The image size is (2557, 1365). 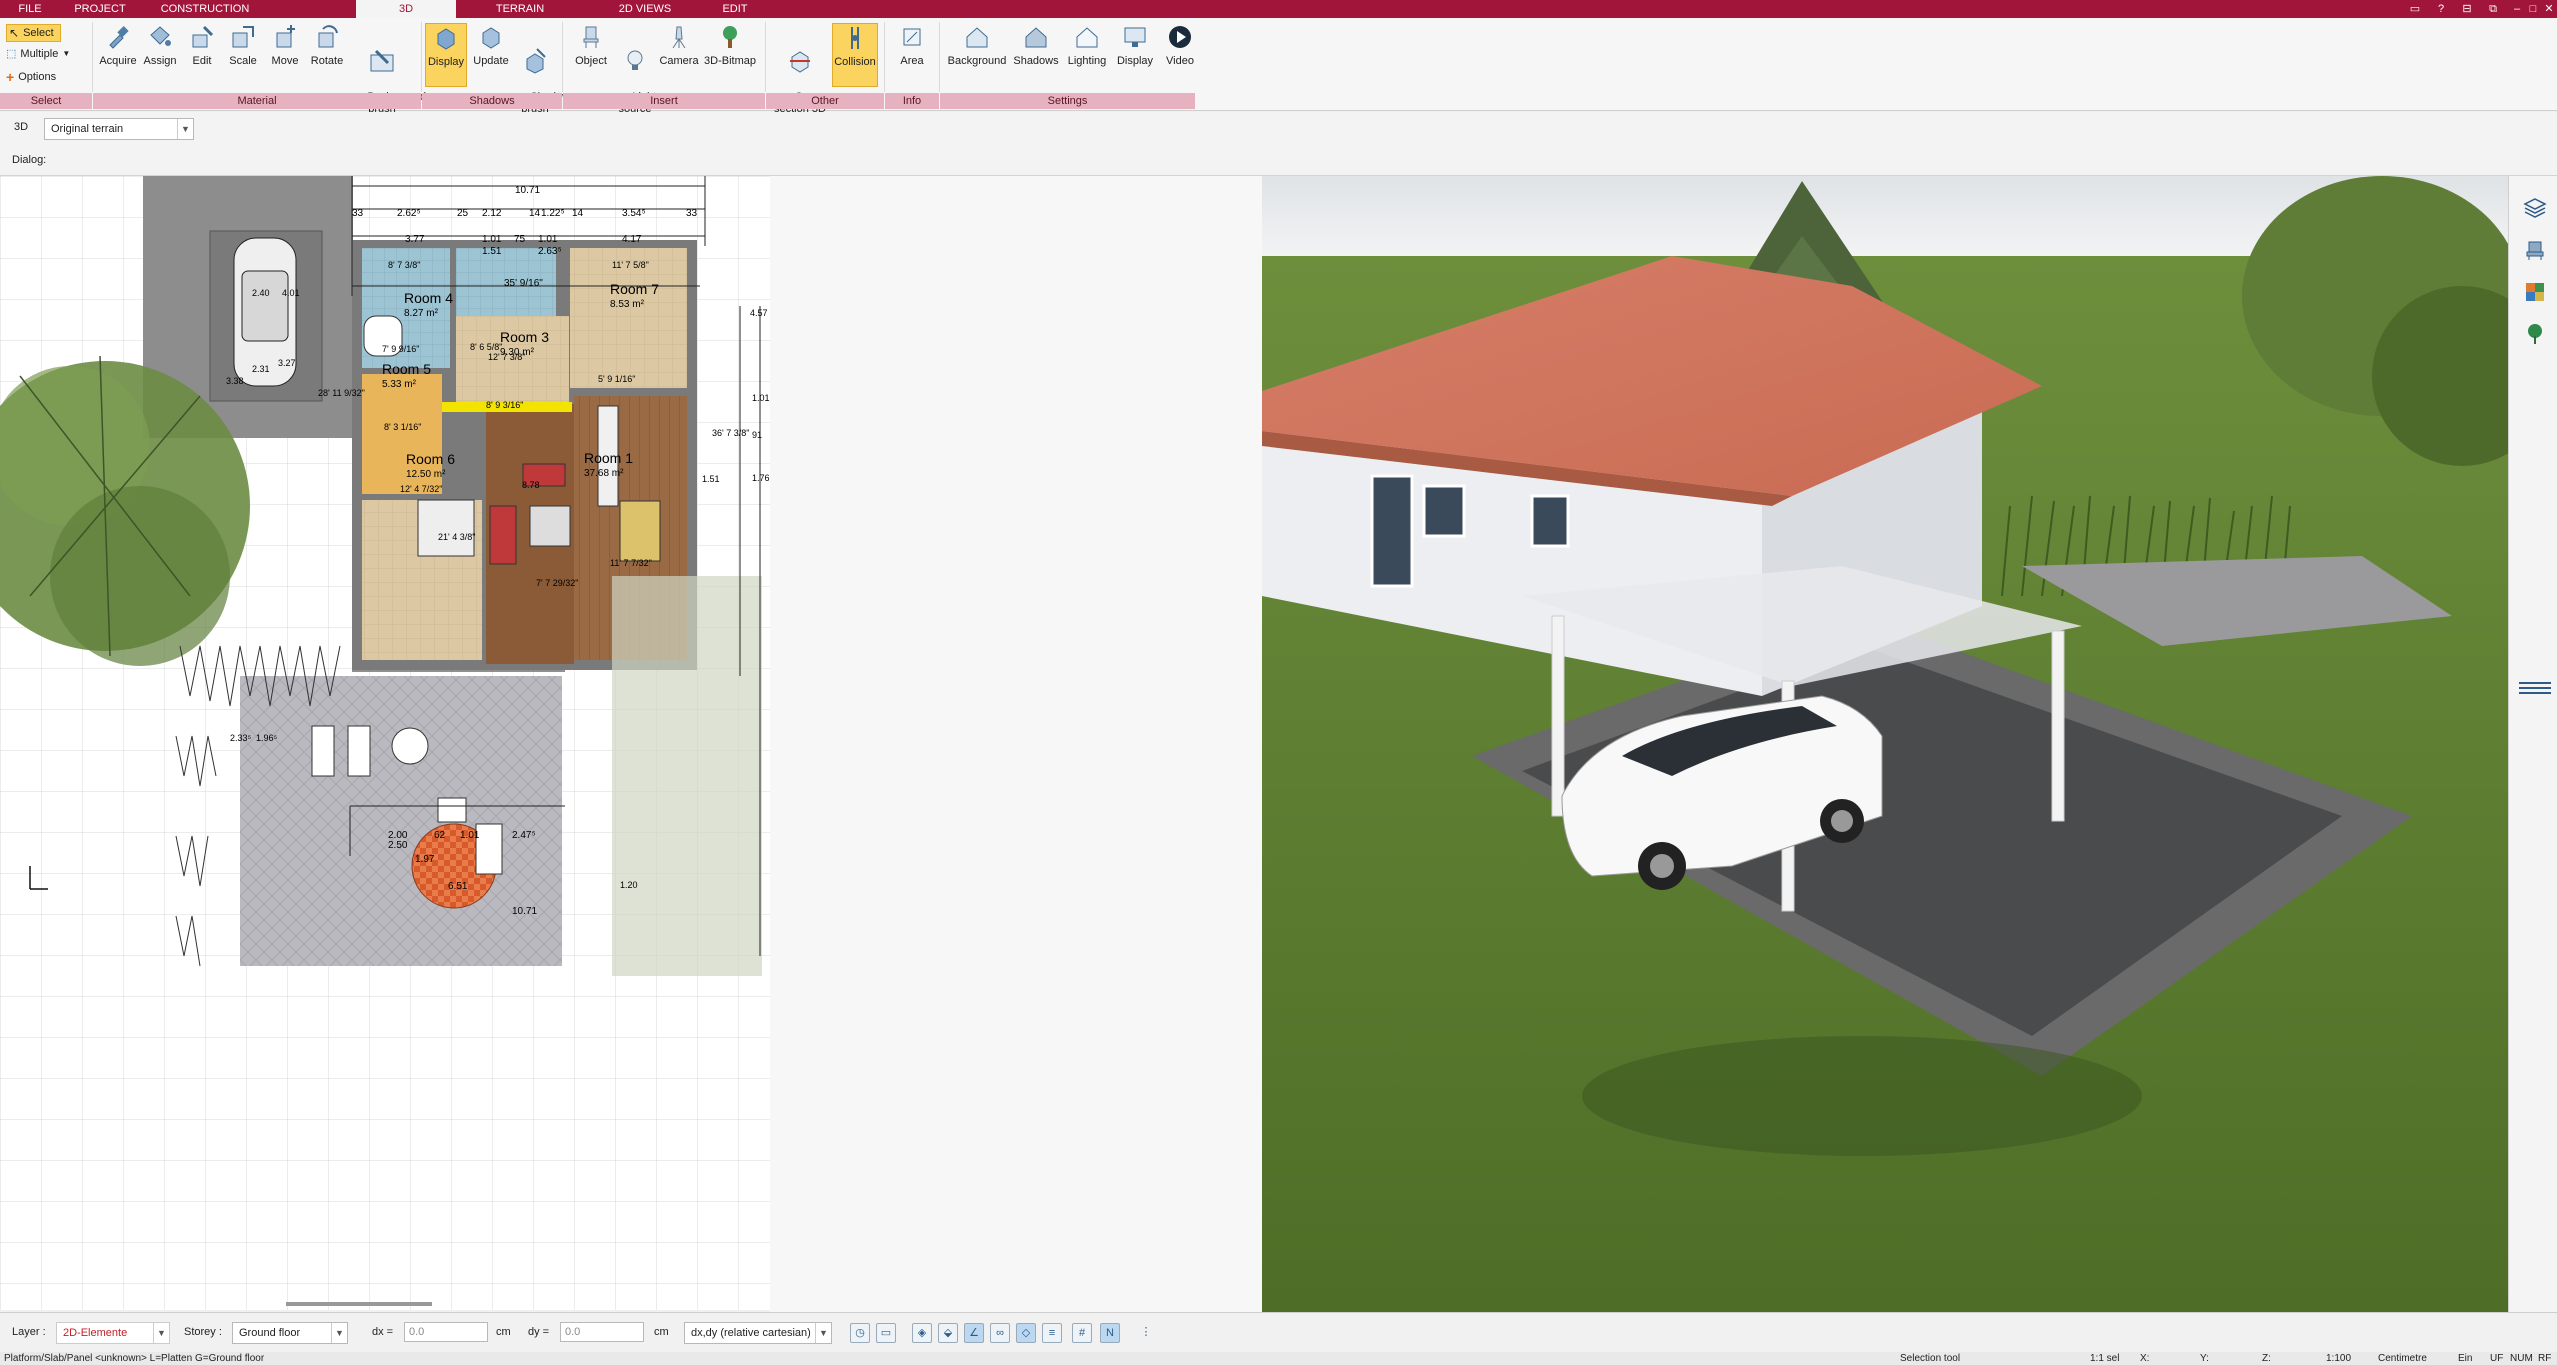 I want to click on light-bulb-icon, so click(x=635, y=60).